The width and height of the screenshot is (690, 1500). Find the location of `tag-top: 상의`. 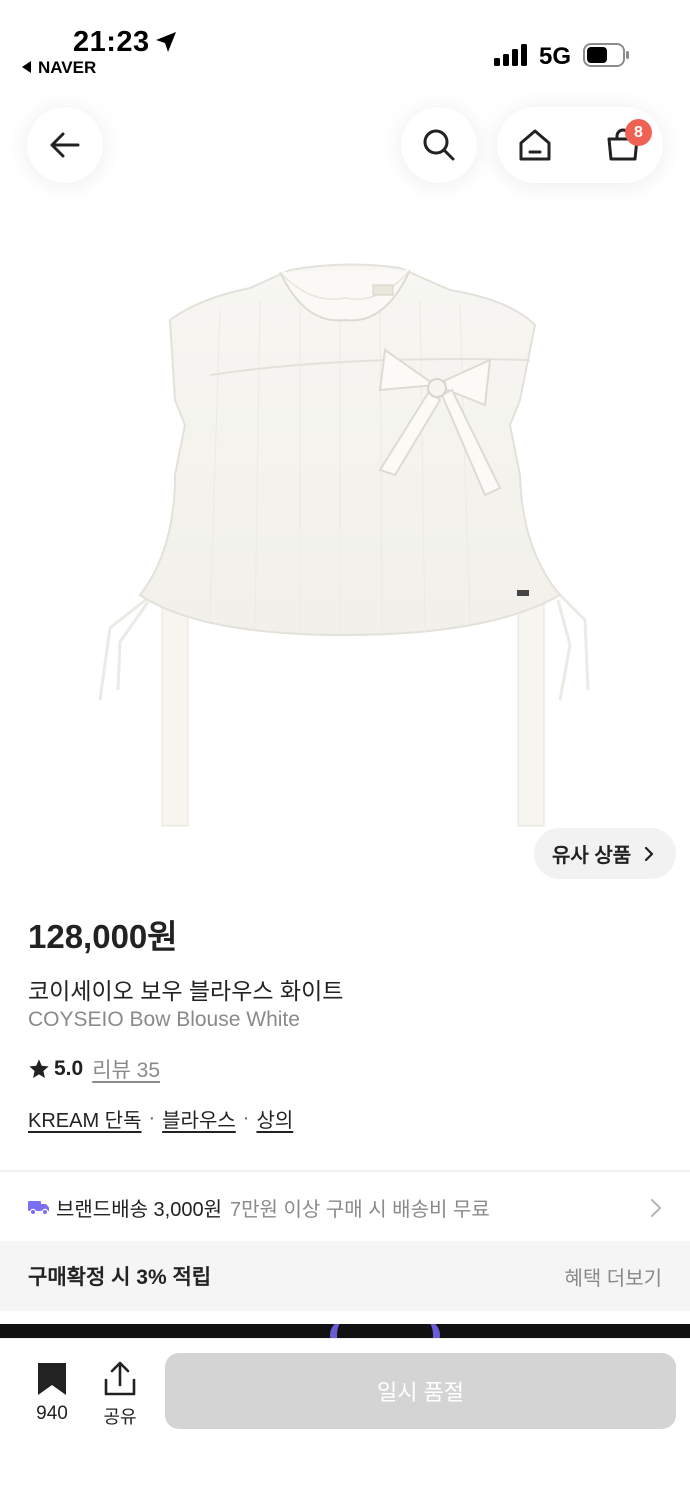

tag-top: 상의 is located at coordinates (274, 1118).